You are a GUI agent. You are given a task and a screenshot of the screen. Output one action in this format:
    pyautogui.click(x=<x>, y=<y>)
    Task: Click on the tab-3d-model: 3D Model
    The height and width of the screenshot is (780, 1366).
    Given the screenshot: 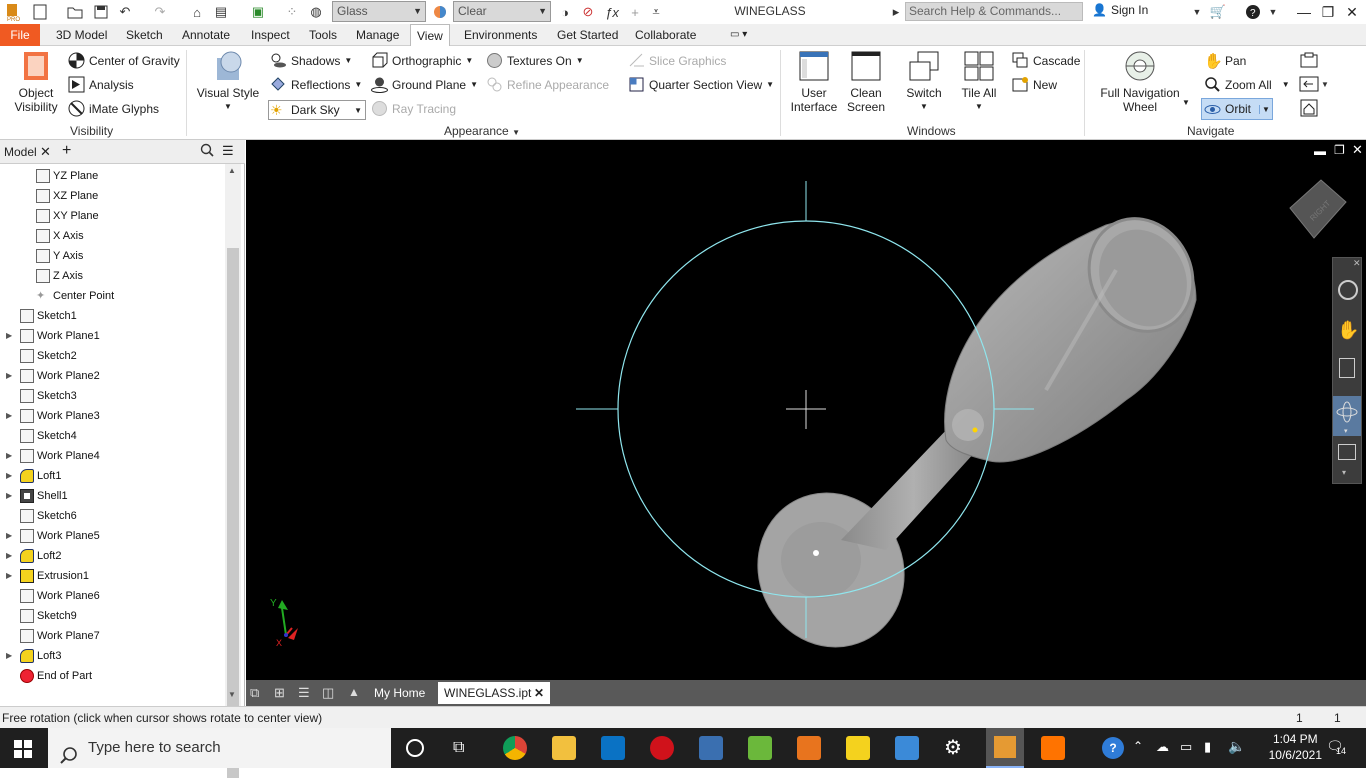 What is the action you would take?
    pyautogui.click(x=81, y=35)
    